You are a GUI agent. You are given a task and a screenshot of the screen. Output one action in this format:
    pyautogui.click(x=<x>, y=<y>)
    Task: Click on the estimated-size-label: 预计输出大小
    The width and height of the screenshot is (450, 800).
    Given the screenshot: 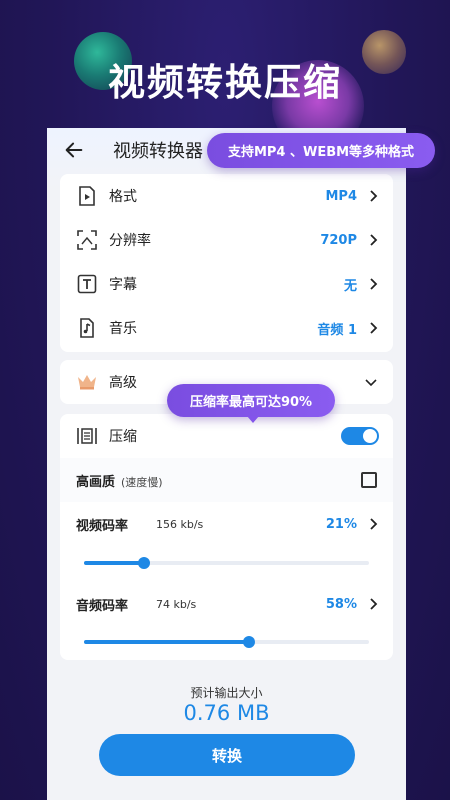 What is the action you would take?
    pyautogui.click(x=226, y=693)
    